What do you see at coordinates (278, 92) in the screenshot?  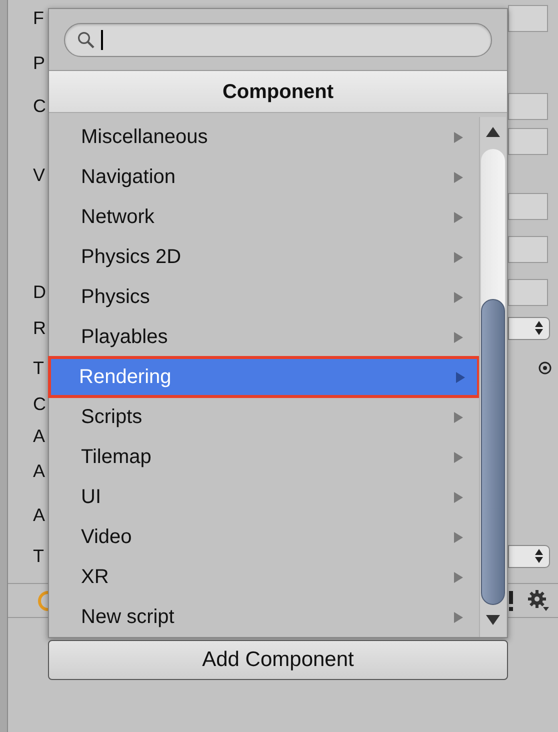 I see `popup-title: Component` at bounding box center [278, 92].